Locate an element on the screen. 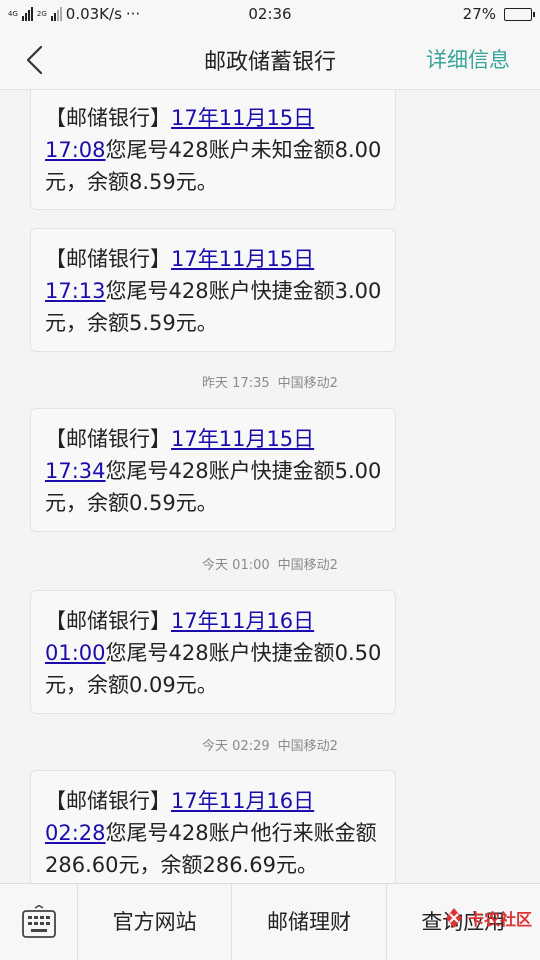 This screenshot has width=540, height=960. message-time-link: 17:13 is located at coordinates (75, 291).